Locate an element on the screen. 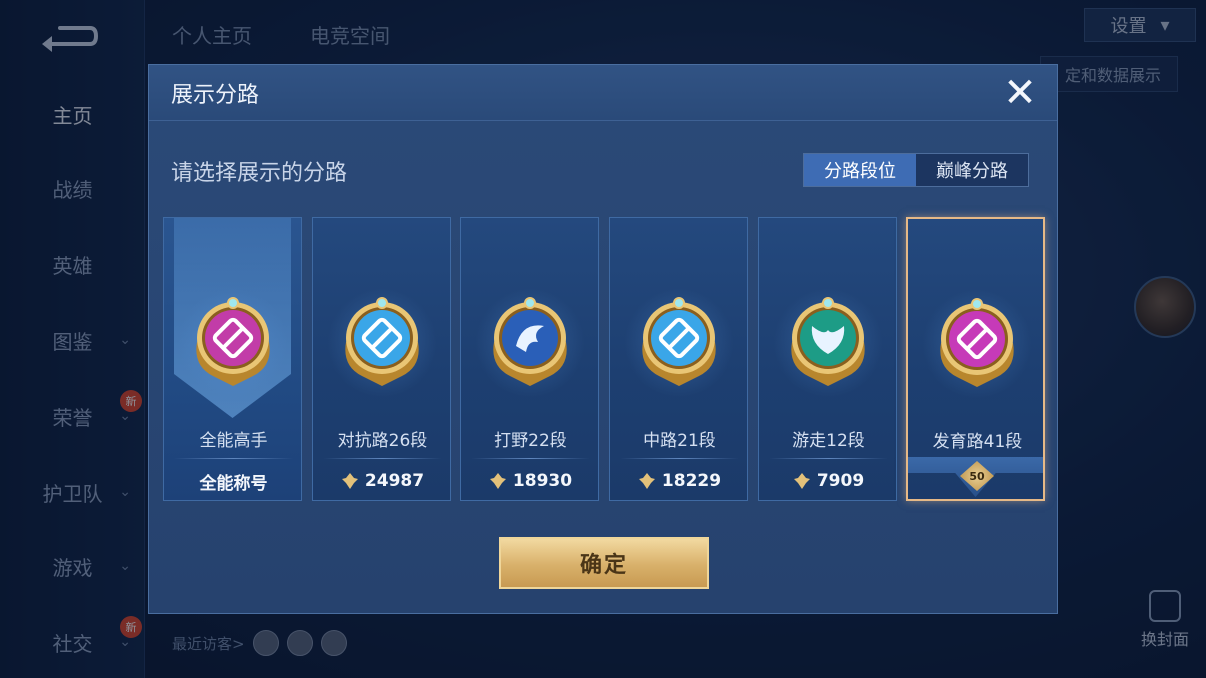 This screenshot has height=678, width=1206. jungle-dragon-emblem-icon is located at coordinates (530, 341).